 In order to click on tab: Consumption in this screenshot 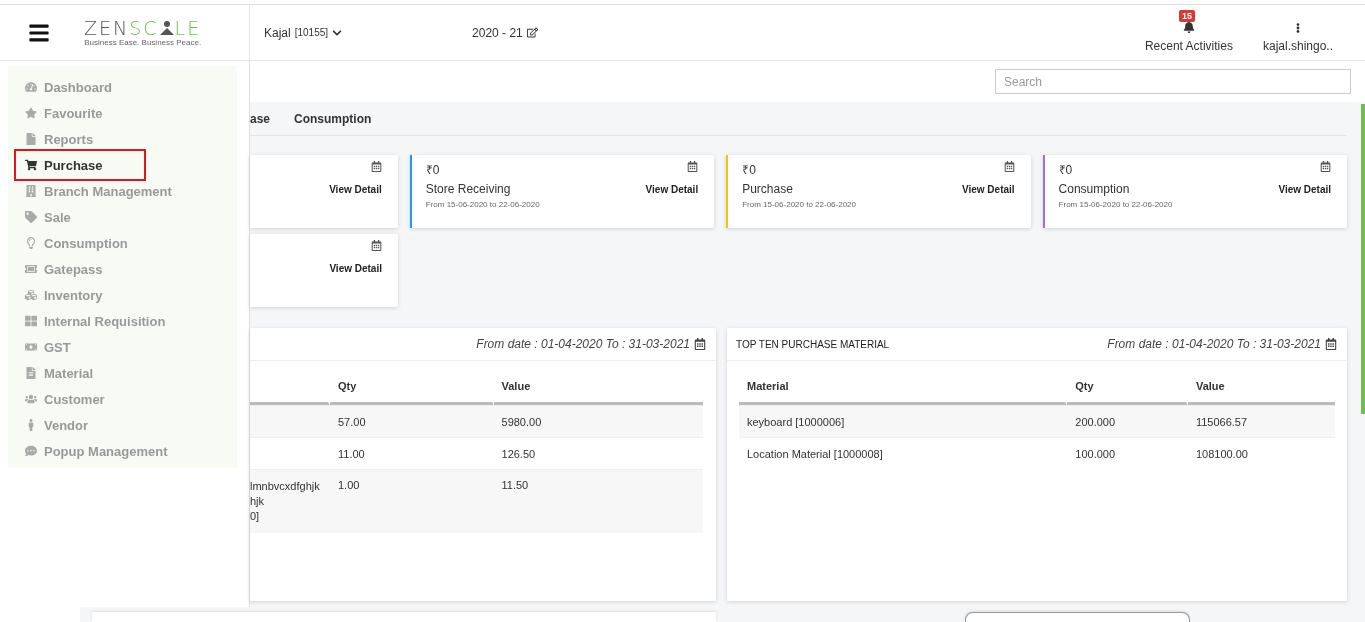, I will do `click(333, 121)`.